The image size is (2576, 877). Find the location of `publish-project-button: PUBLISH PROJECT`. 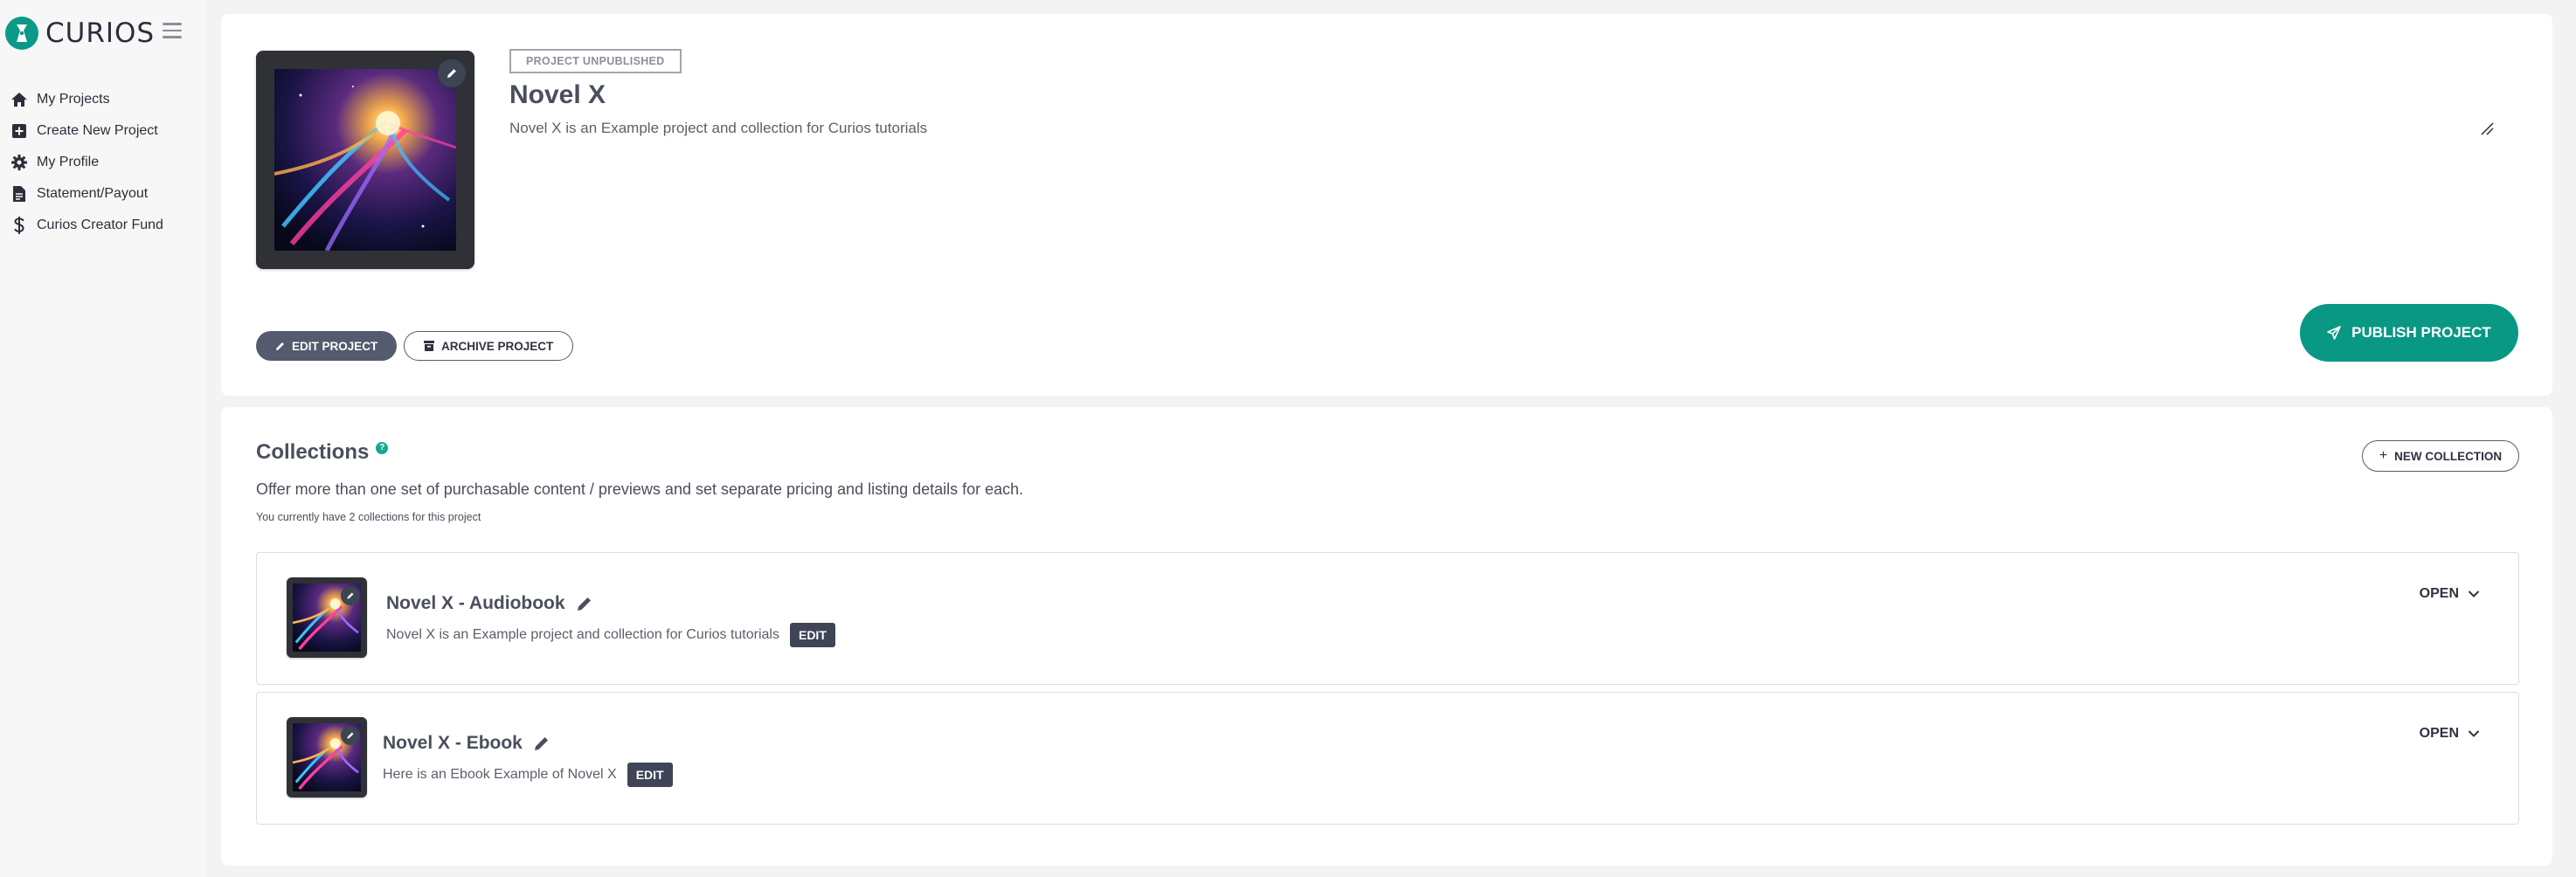

publish-project-button: PUBLISH PROJECT is located at coordinates (2409, 333).